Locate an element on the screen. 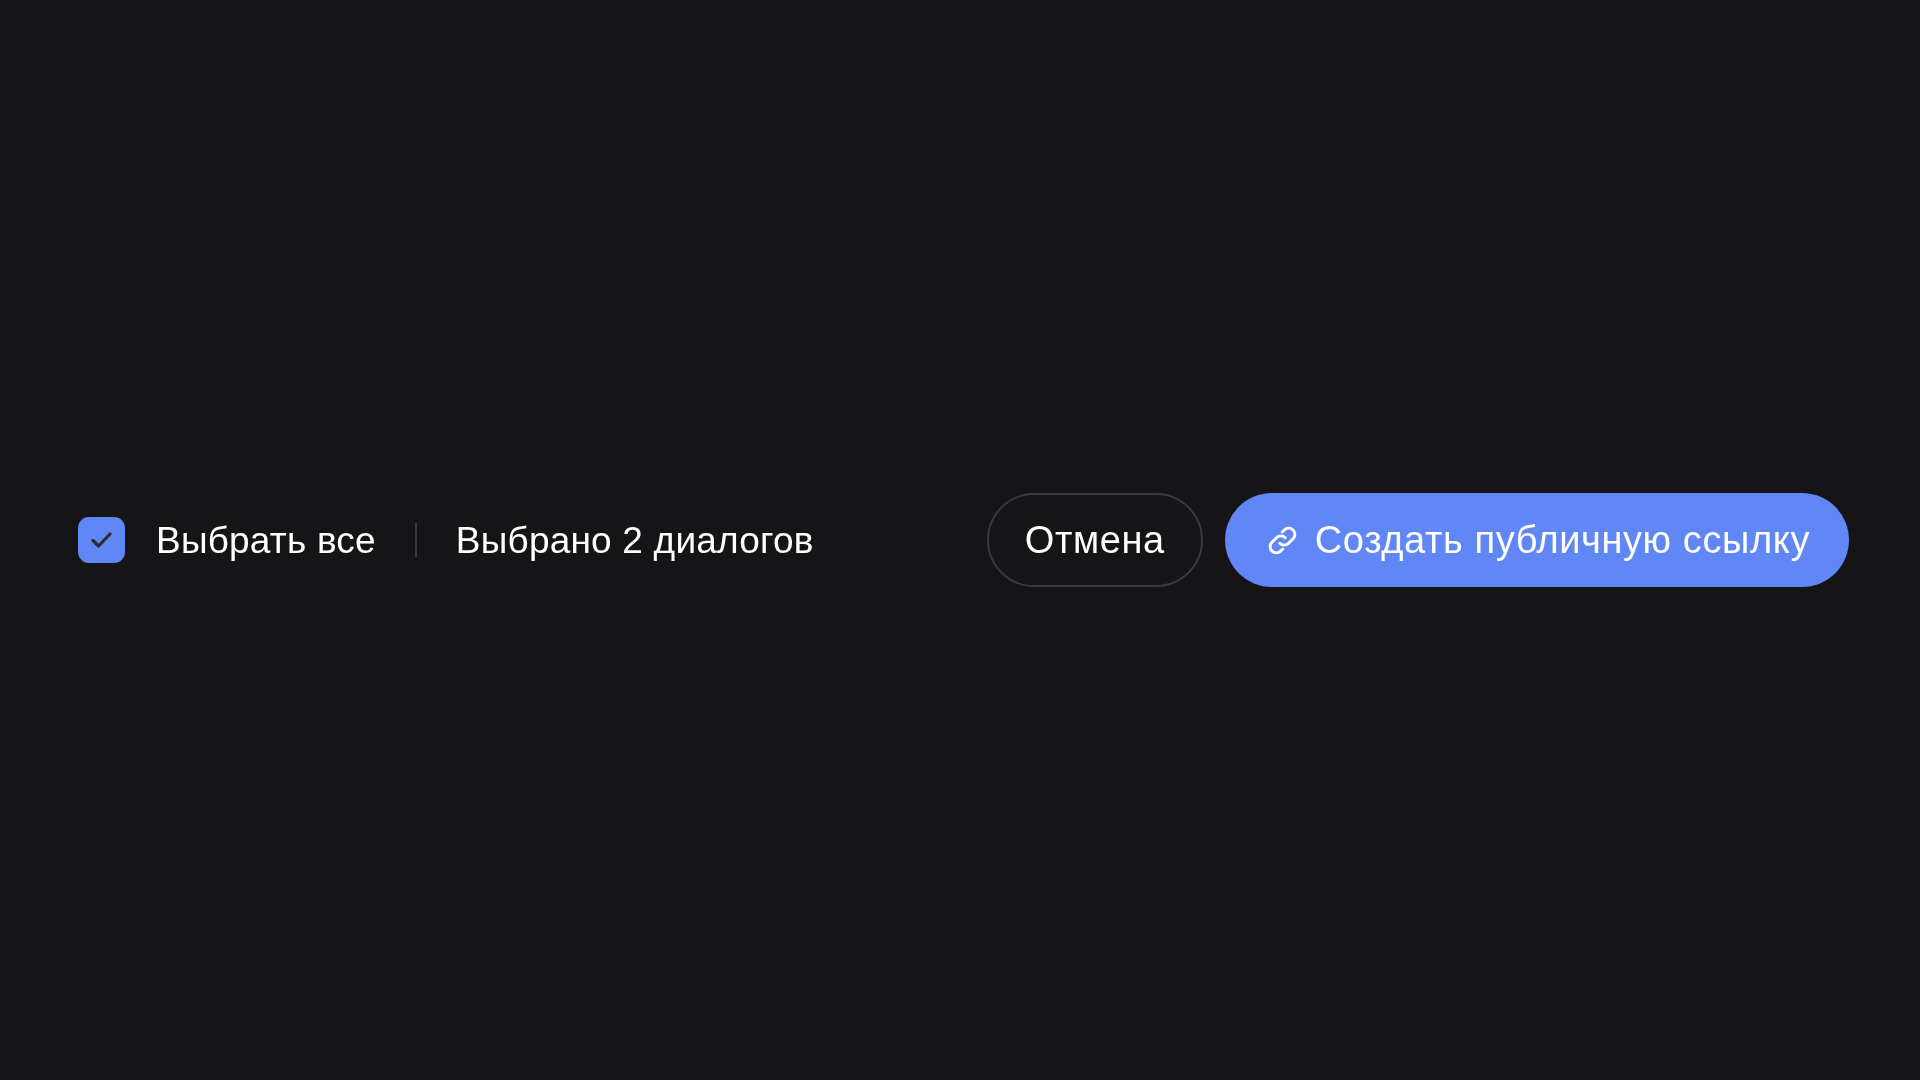  select-all-checkbox is located at coordinates (101, 540).